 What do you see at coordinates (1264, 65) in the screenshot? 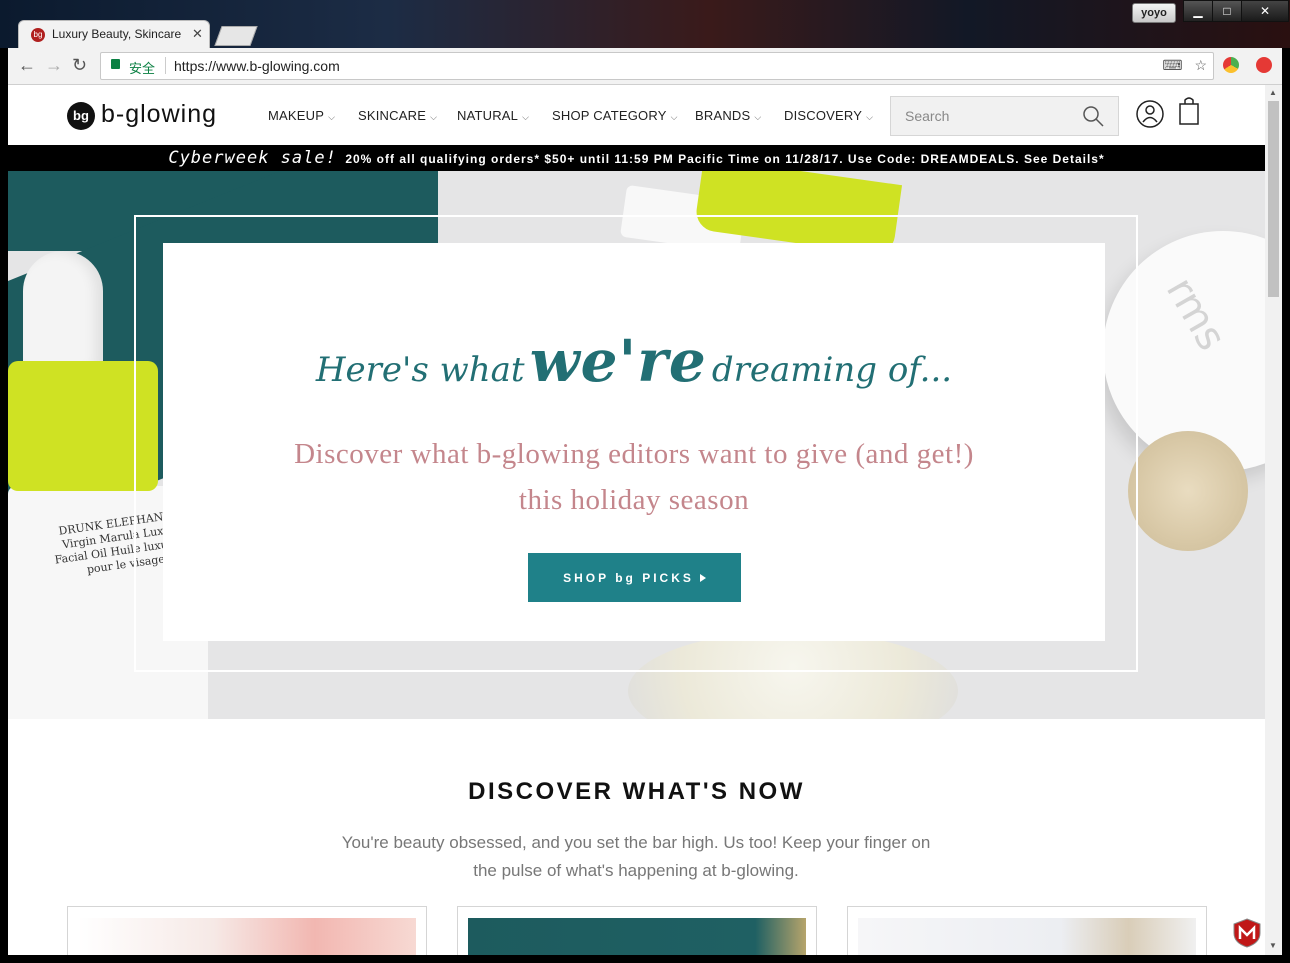
I see `extension-red-icon` at bounding box center [1264, 65].